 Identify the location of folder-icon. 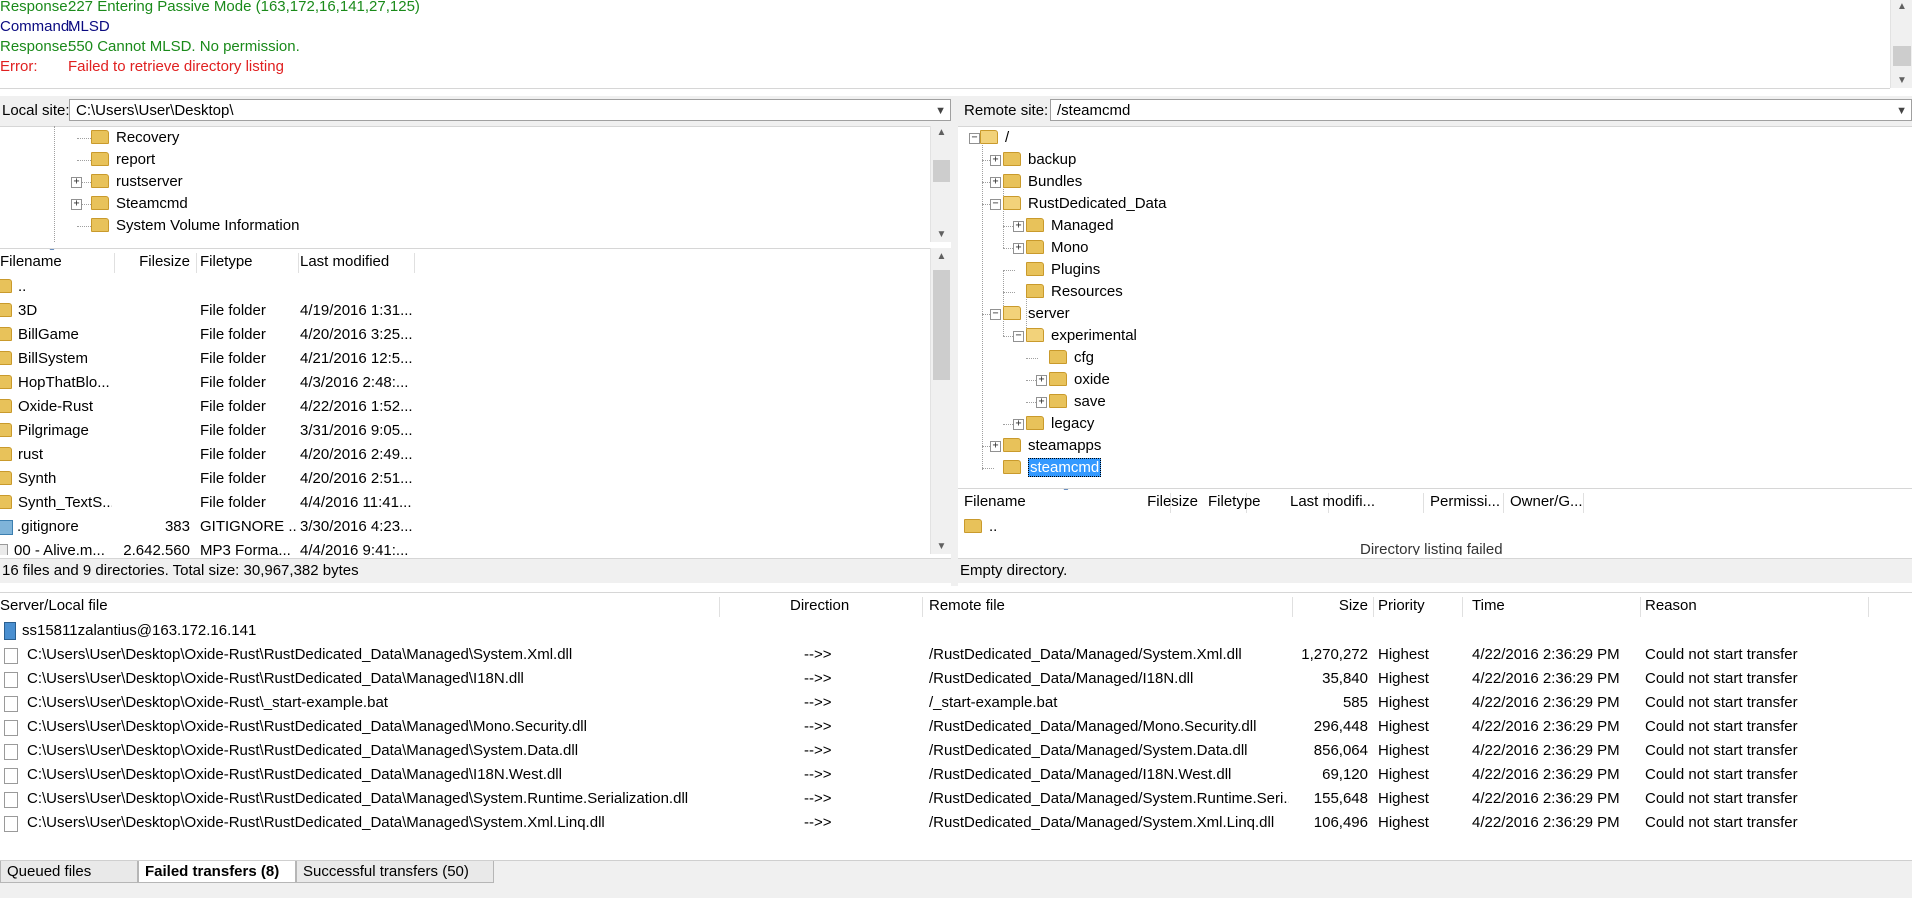
(6, 406).